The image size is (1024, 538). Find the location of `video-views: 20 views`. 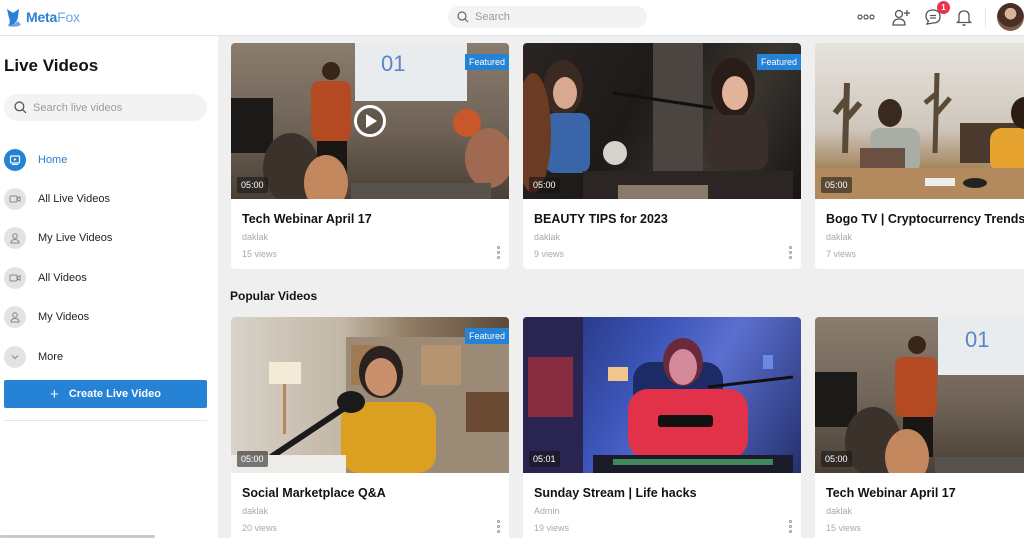

video-views: 20 views is located at coordinates (260, 528).